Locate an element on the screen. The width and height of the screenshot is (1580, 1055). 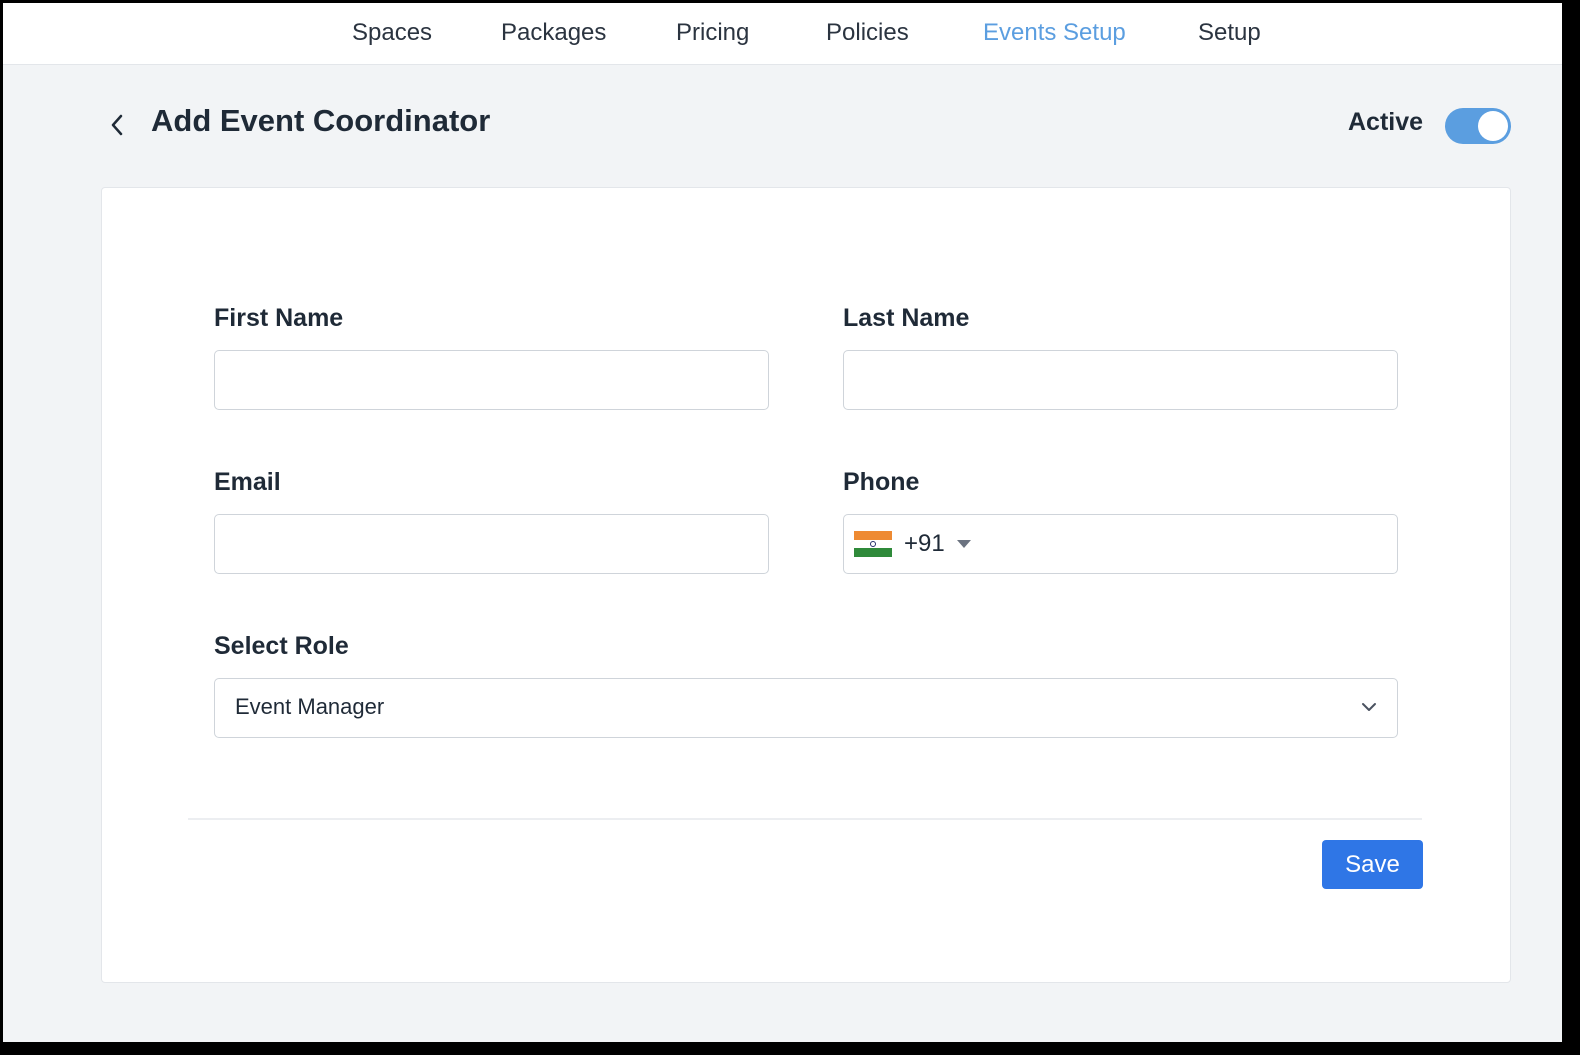
first-name-input is located at coordinates (491, 380).